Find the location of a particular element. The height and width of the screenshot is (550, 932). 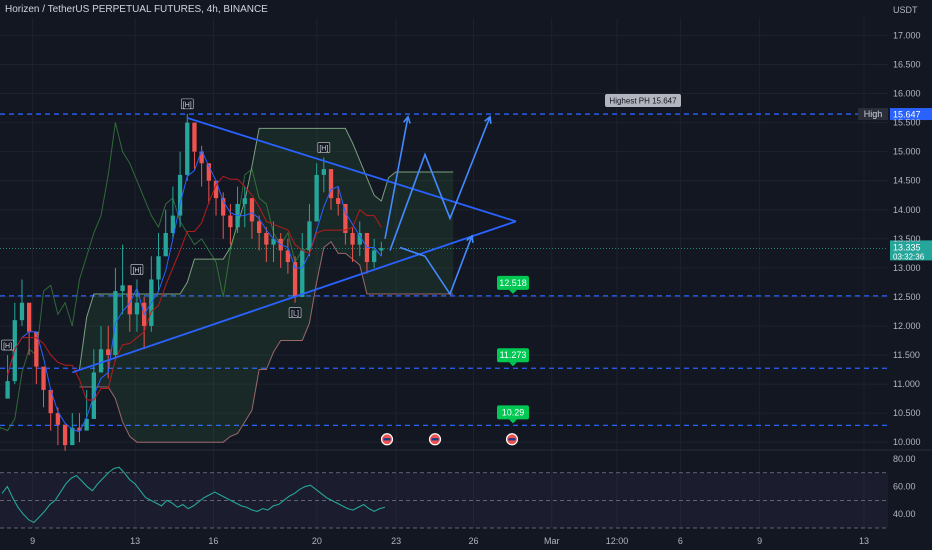

x-tick-label: 16 is located at coordinates (213, 541).